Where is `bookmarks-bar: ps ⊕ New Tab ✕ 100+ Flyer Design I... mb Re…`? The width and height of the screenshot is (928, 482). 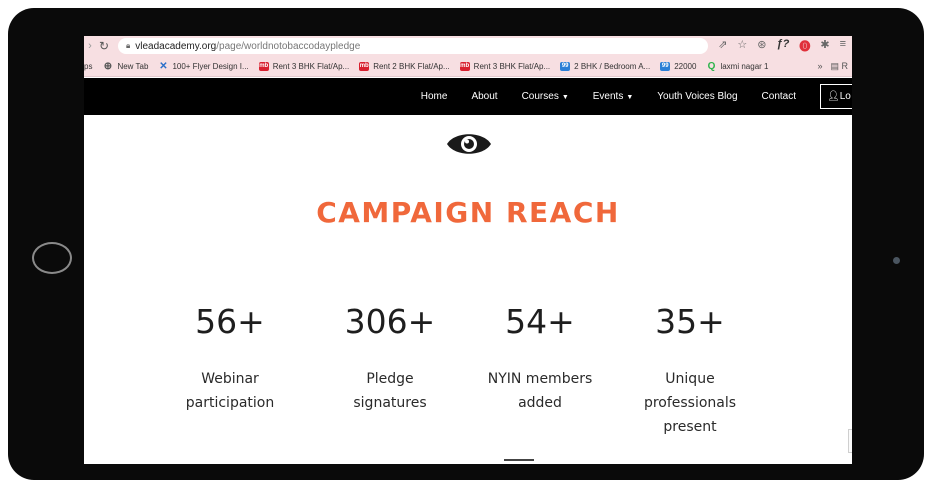 bookmarks-bar: ps ⊕ New Tab ✕ 100+ Flyer Design I... mb Re… is located at coordinates (468, 66).